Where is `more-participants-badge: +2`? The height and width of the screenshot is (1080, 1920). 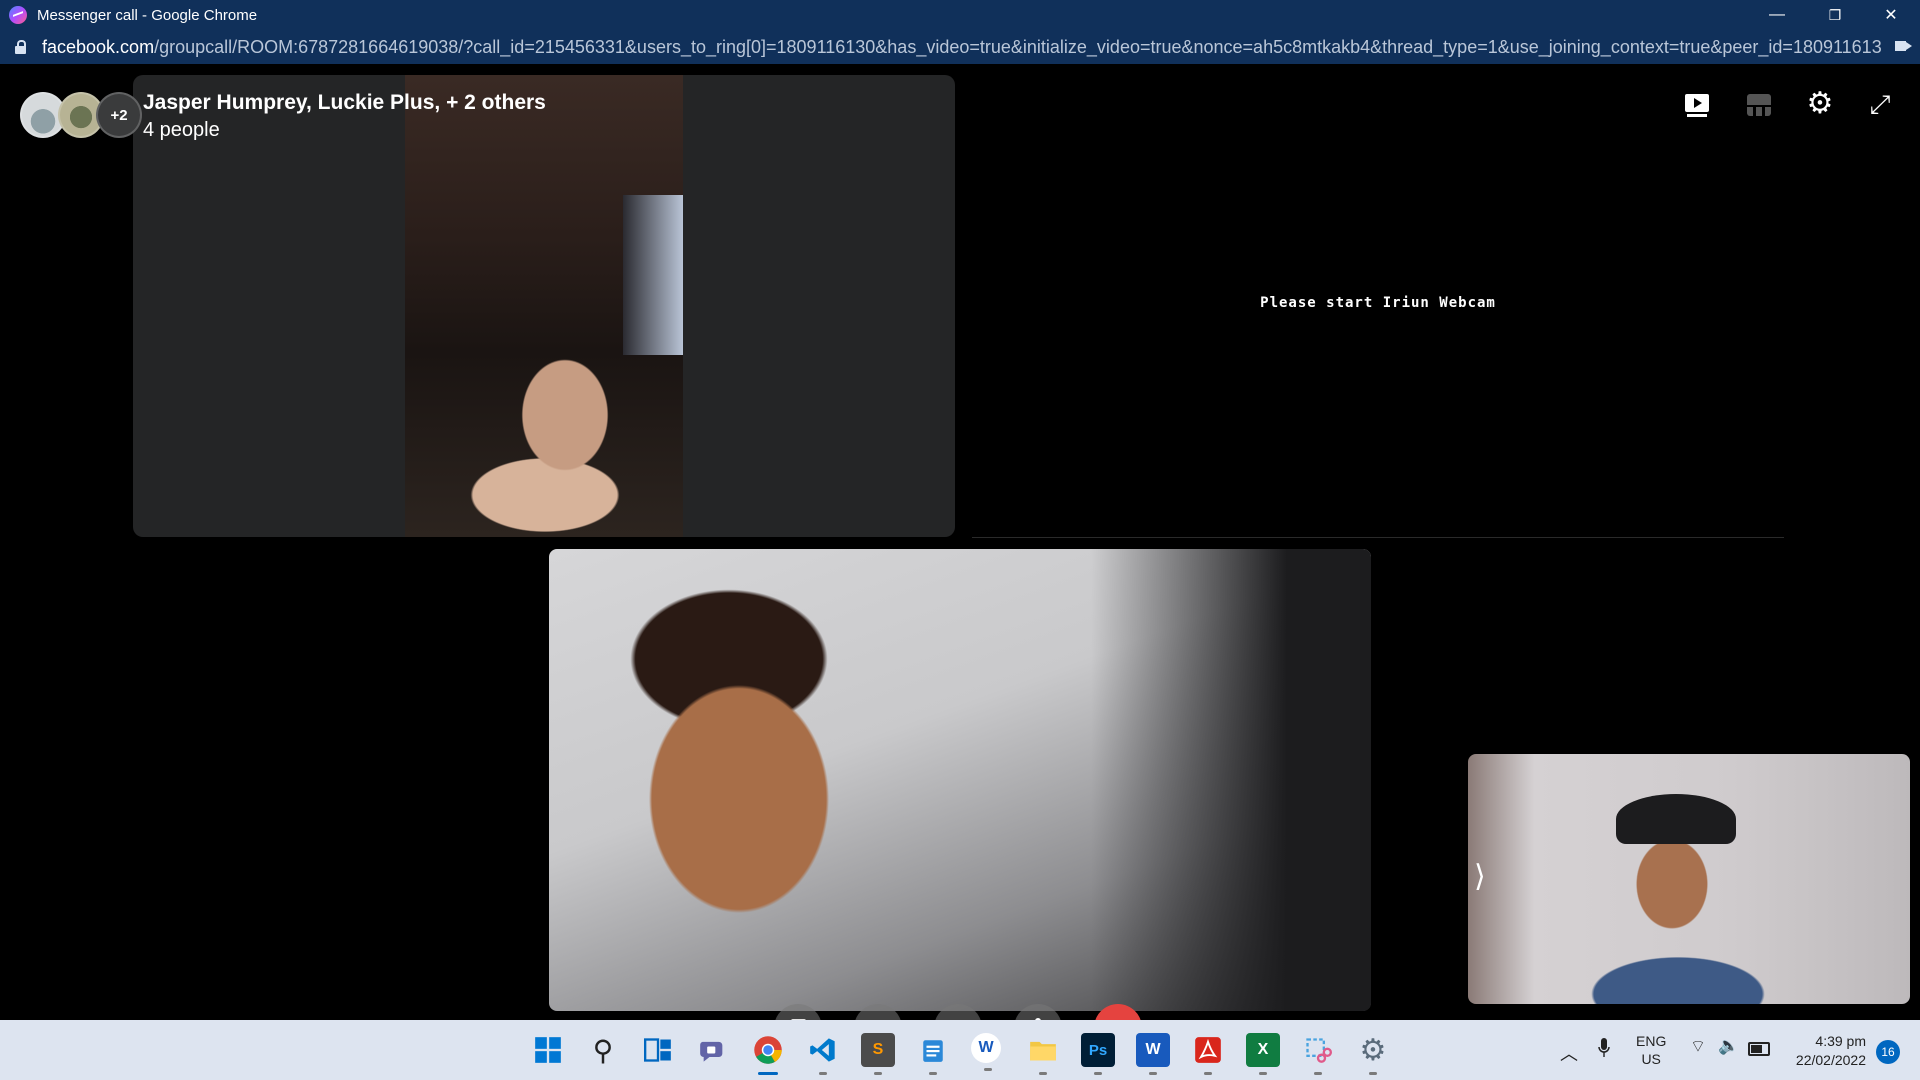 more-participants-badge: +2 is located at coordinates (119, 115).